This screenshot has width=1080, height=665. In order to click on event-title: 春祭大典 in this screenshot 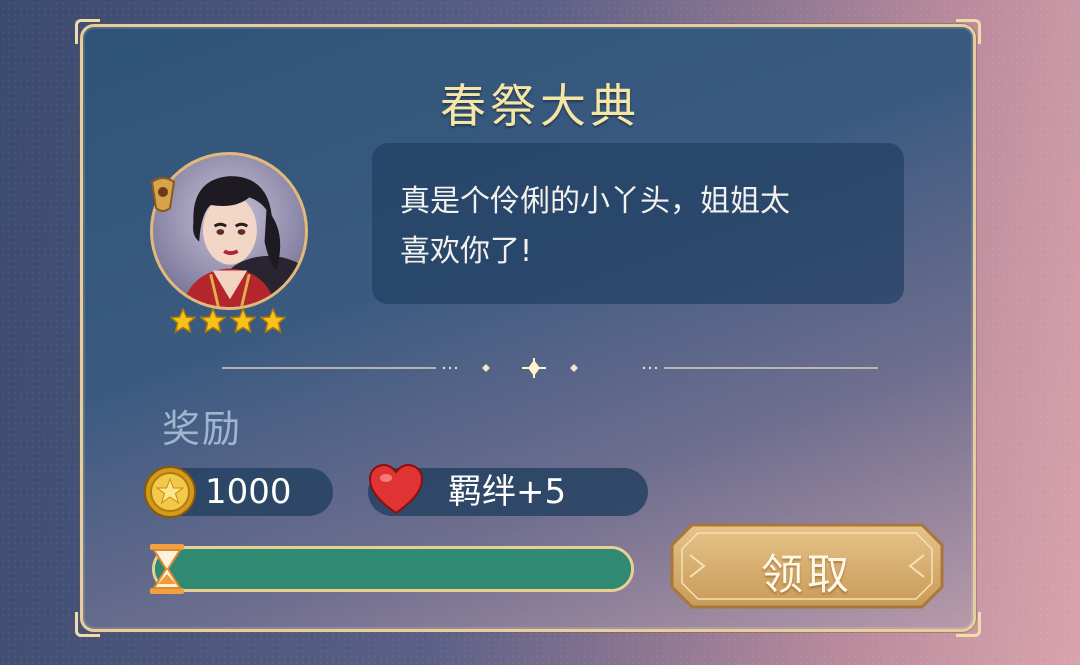, I will do `click(540, 106)`.